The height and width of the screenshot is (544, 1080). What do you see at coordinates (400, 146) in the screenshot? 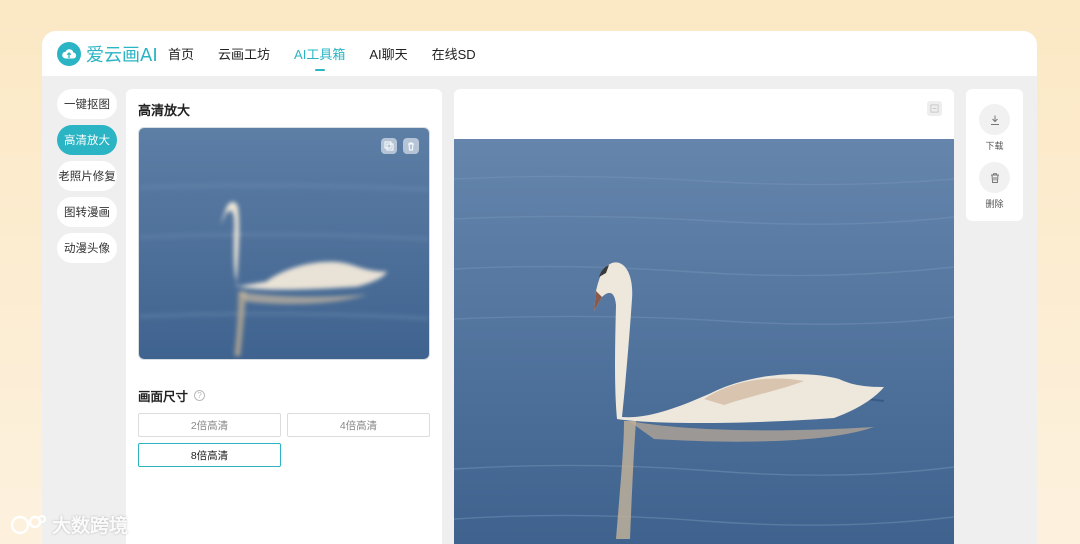
I see `preview-toolbar` at bounding box center [400, 146].